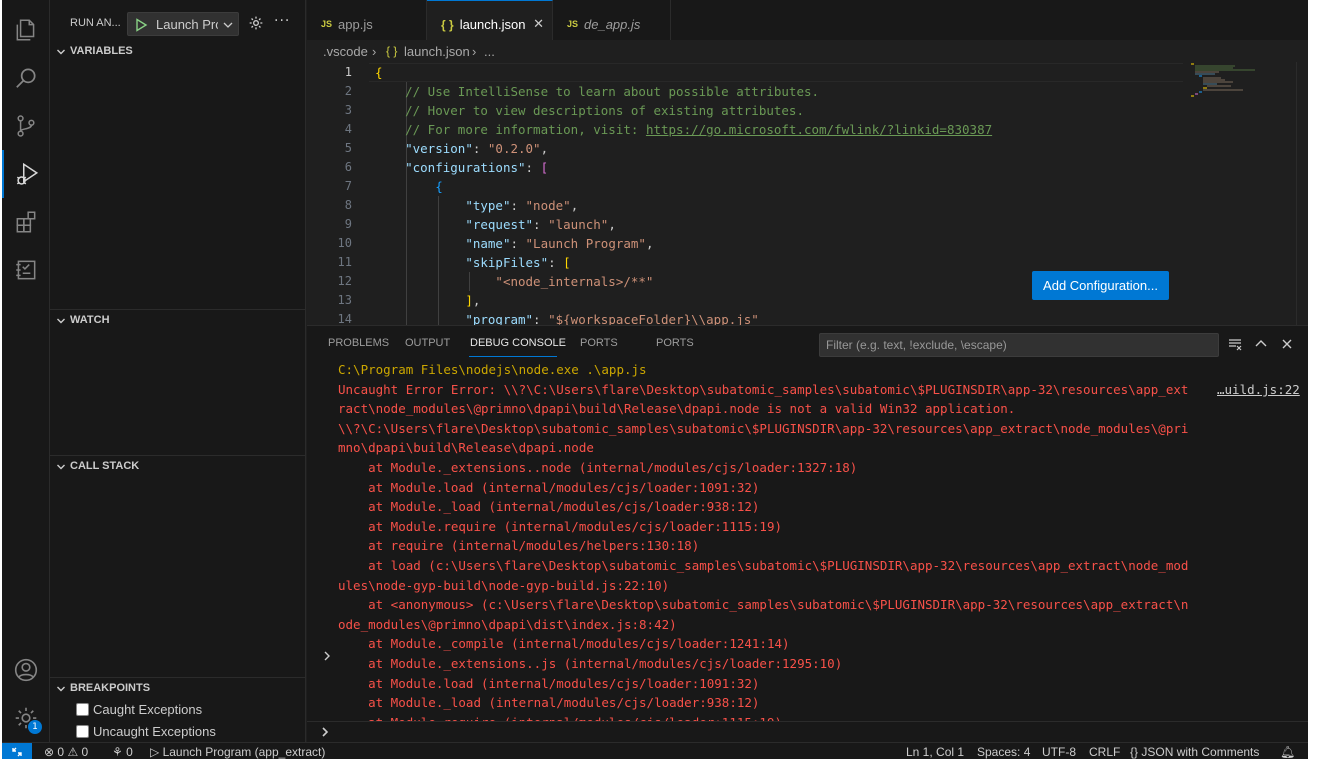 This screenshot has height=759, width=1325. I want to click on clear-console-icon, so click(1235, 344).